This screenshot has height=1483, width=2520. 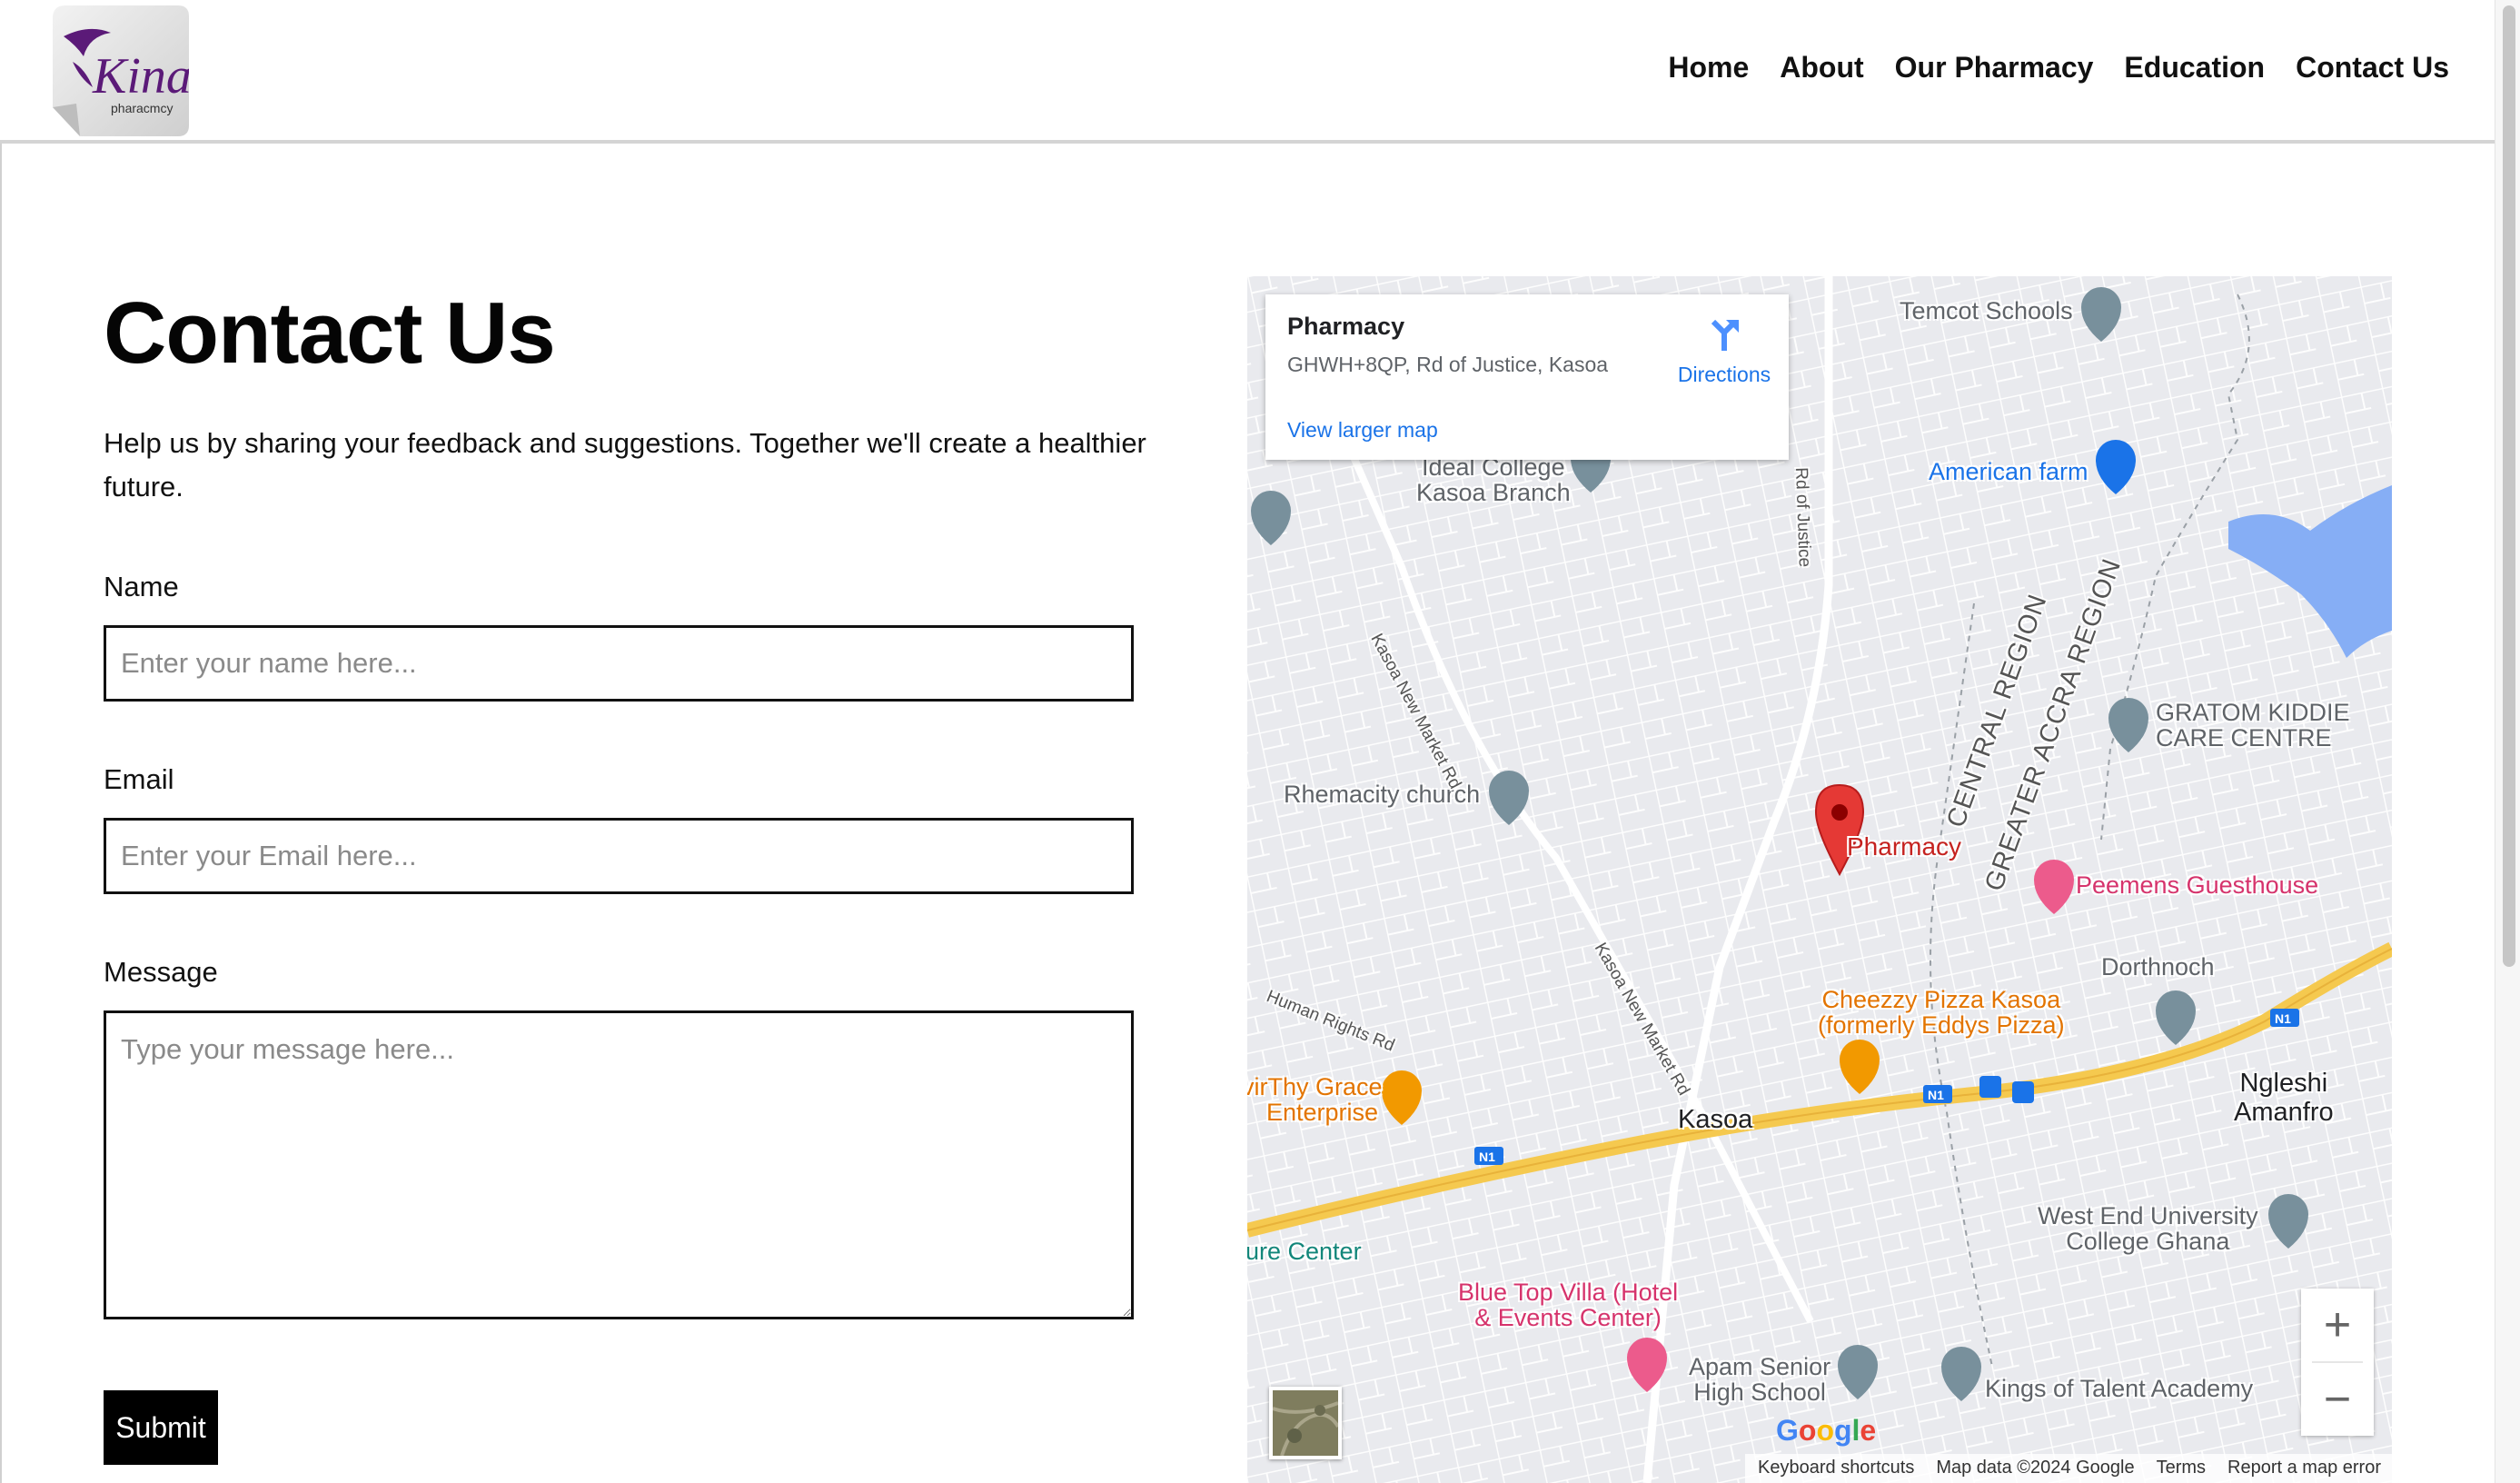 What do you see at coordinates (1708, 68) in the screenshot?
I see `nav-home: Home` at bounding box center [1708, 68].